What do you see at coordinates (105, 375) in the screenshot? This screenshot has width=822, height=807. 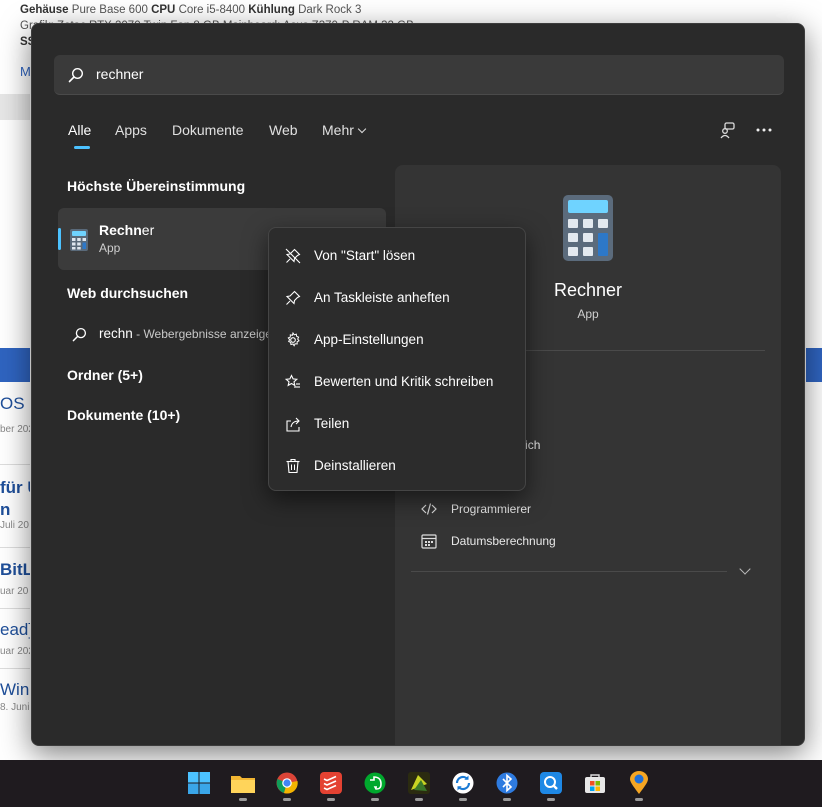 I see `section-folders: Ordner (5+)` at bounding box center [105, 375].